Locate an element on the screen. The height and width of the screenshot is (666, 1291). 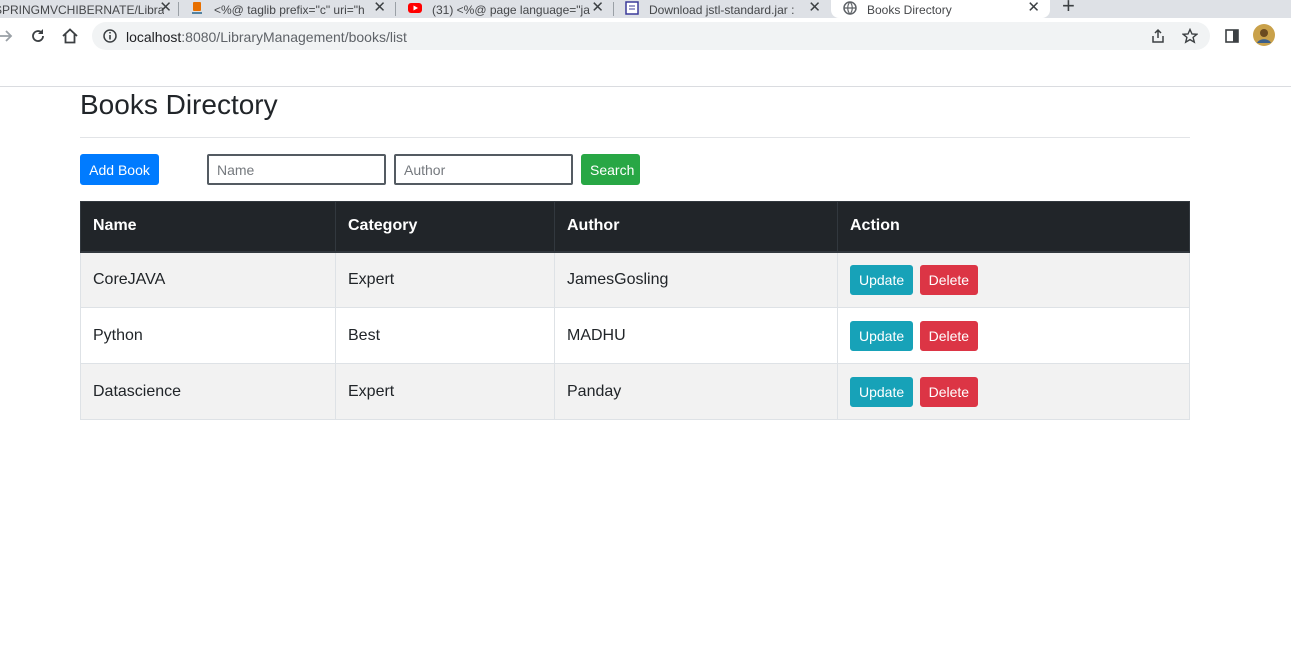
tab-github: SPRINGMVCHIBERNATE/Libra ✕ is located at coordinates (86, 9).